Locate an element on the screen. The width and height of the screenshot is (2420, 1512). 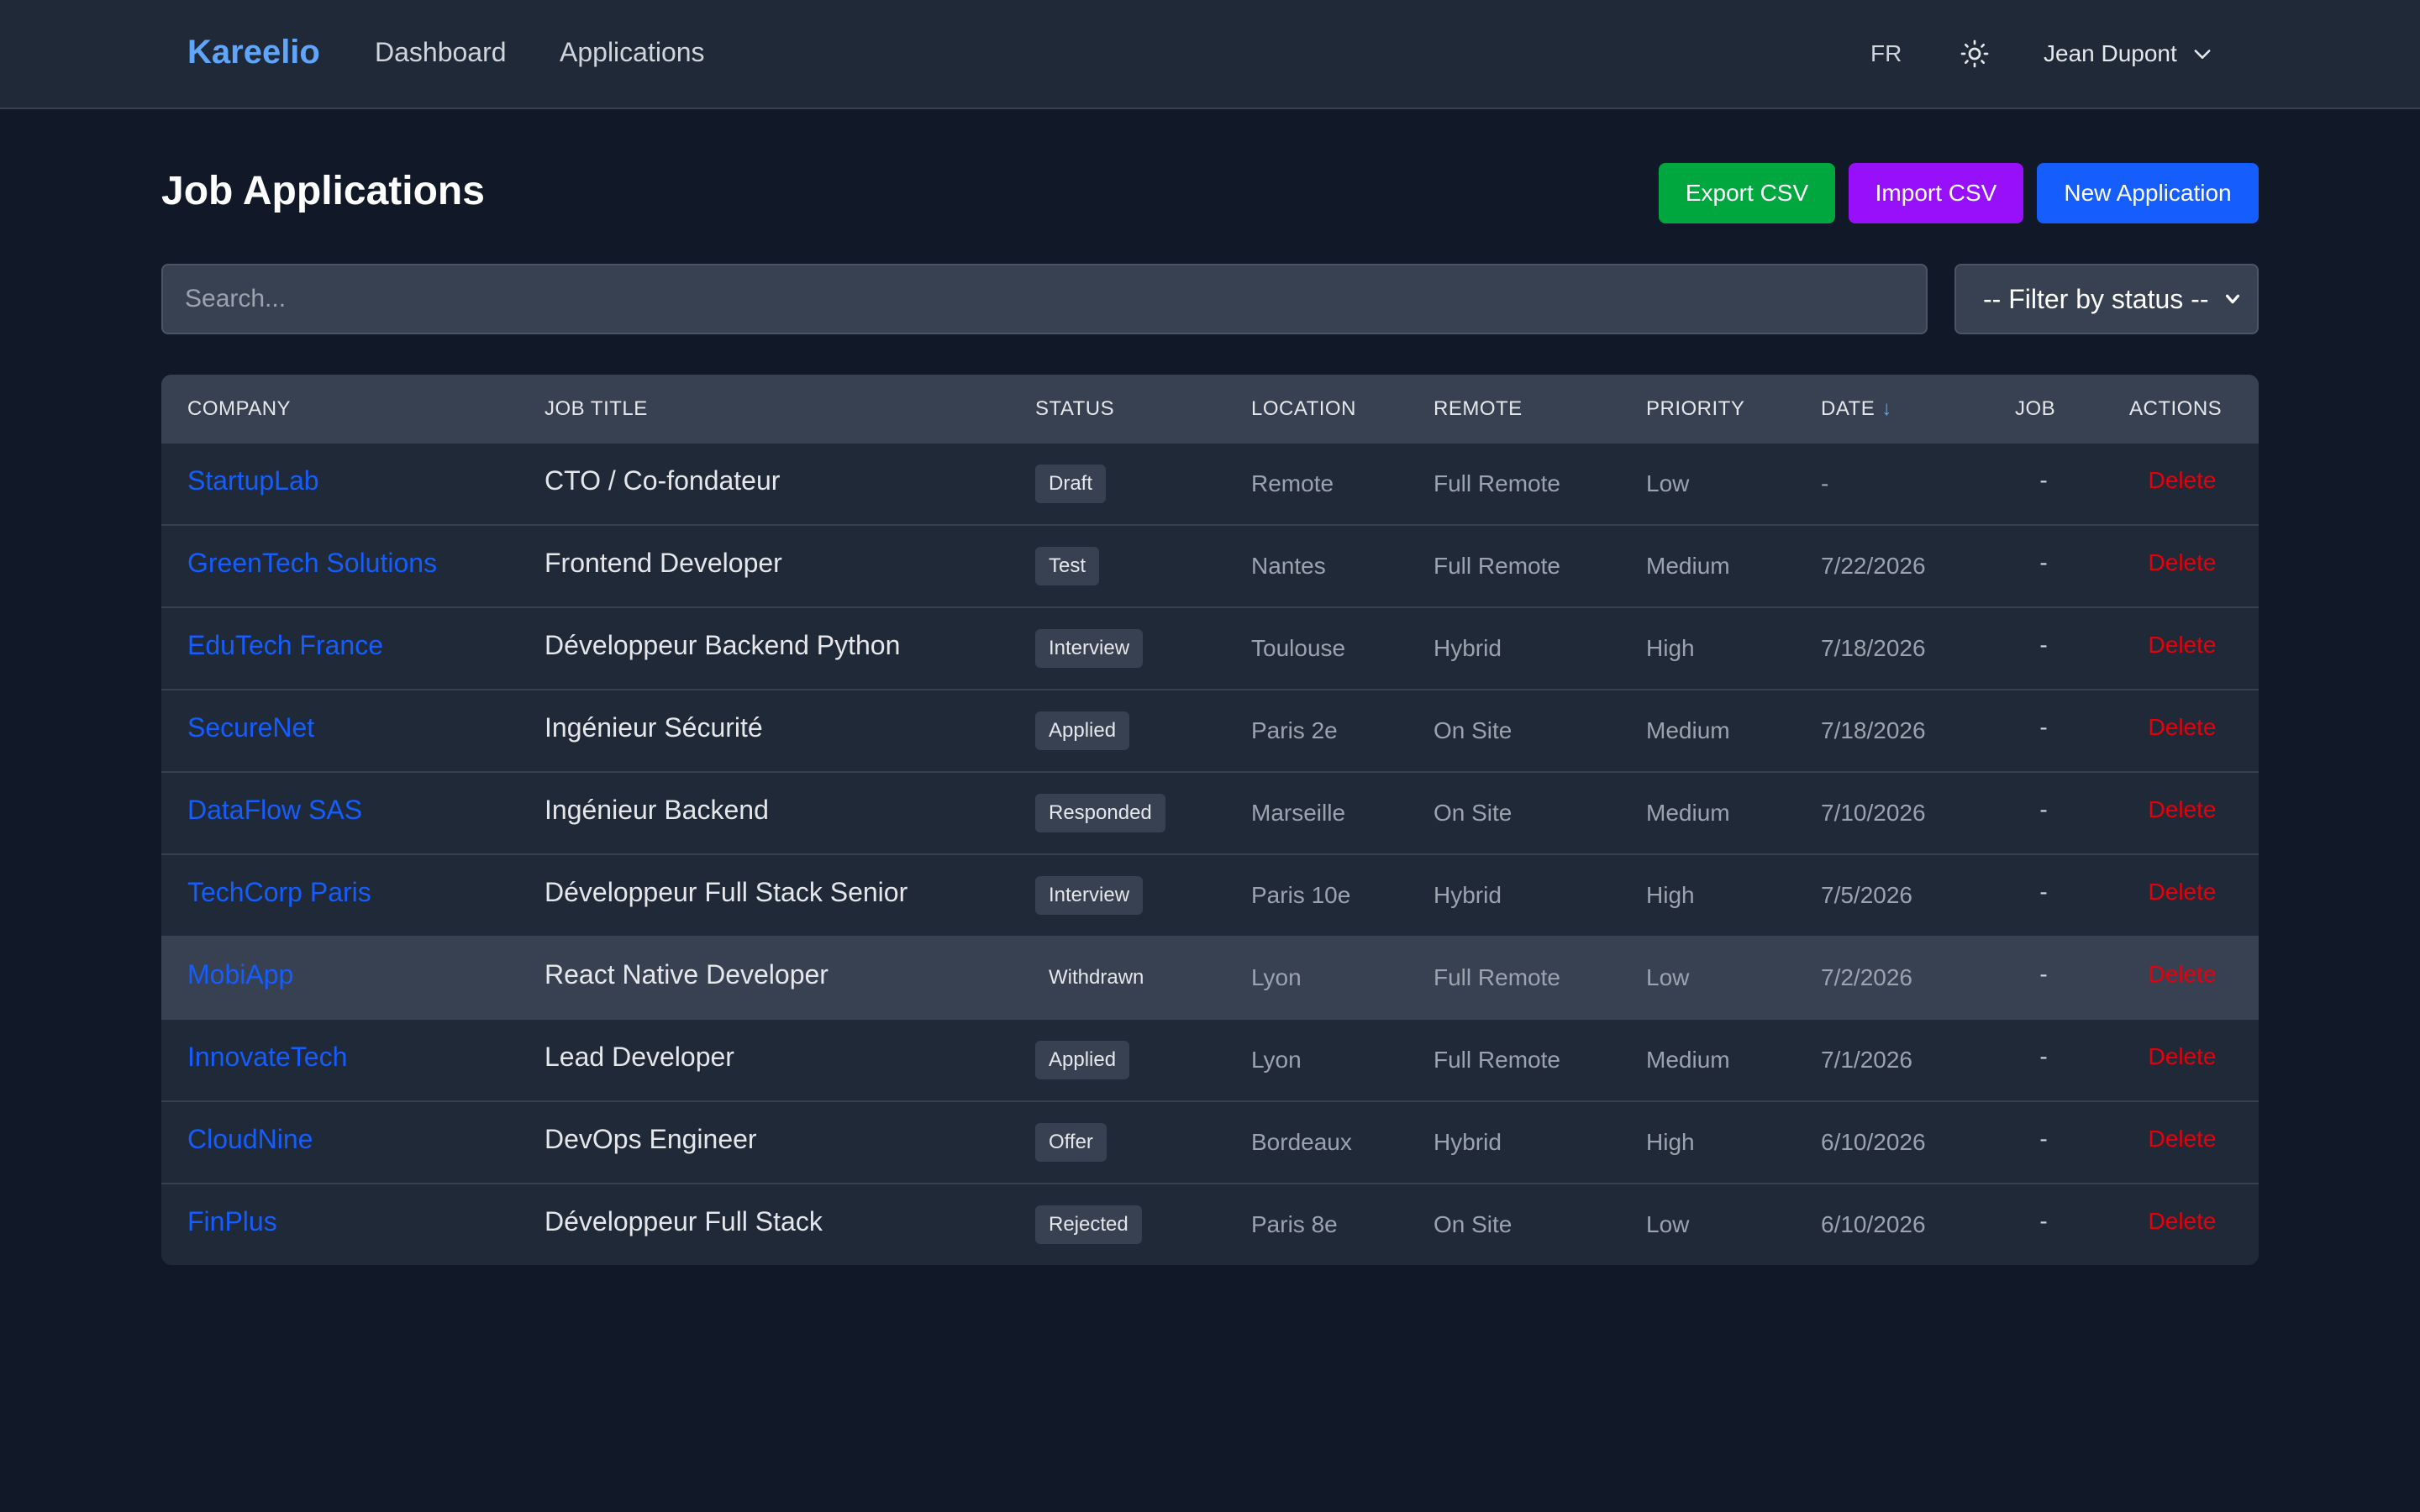
company-link: StartupLab is located at coordinates (253, 480).